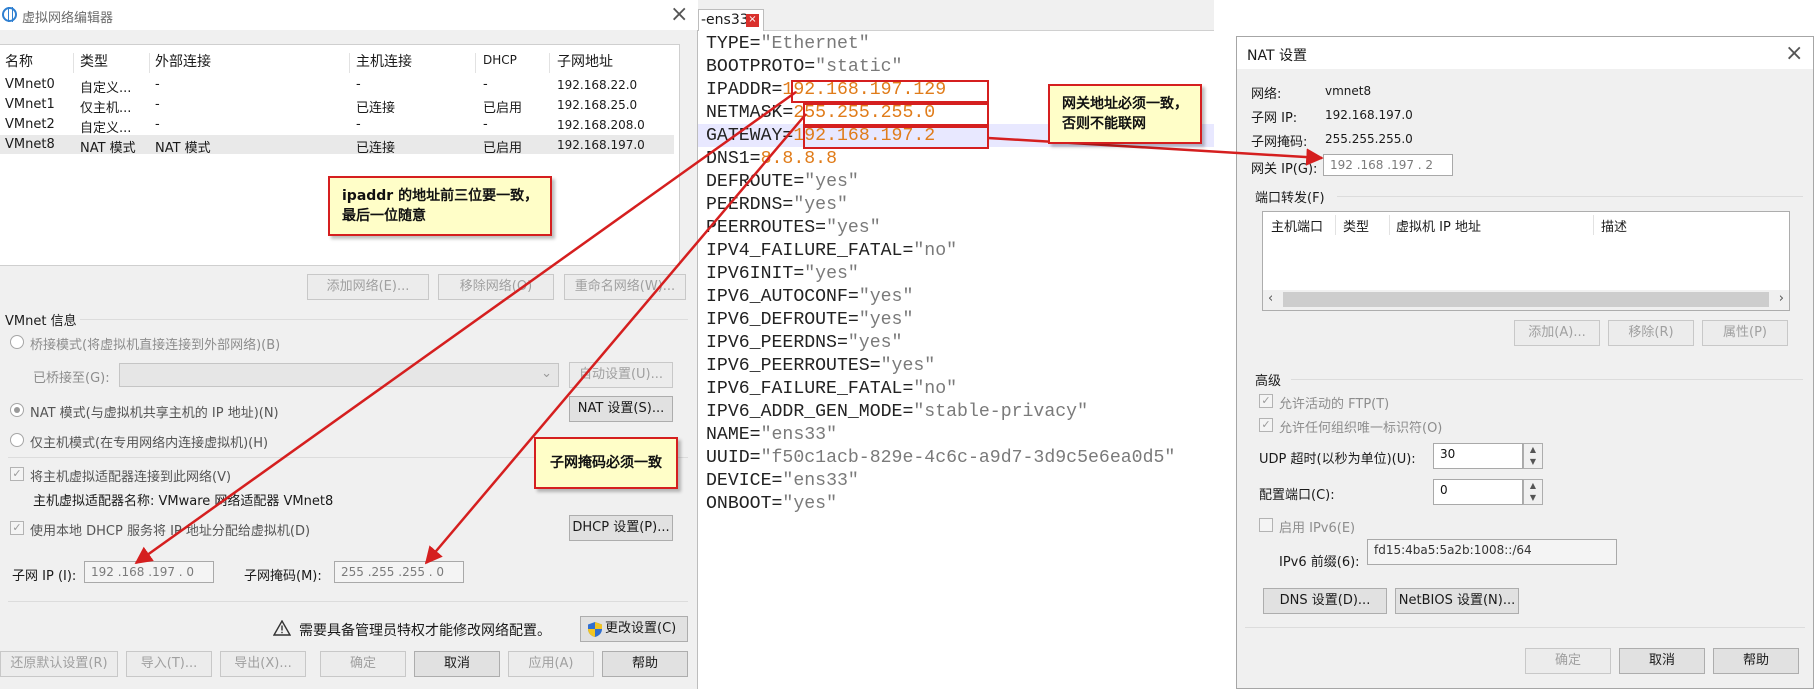  Describe the element at coordinates (1337, 459) in the screenshot. I see `udp-timeout-label: UDP 超时(以秒为单位)(U):` at that location.